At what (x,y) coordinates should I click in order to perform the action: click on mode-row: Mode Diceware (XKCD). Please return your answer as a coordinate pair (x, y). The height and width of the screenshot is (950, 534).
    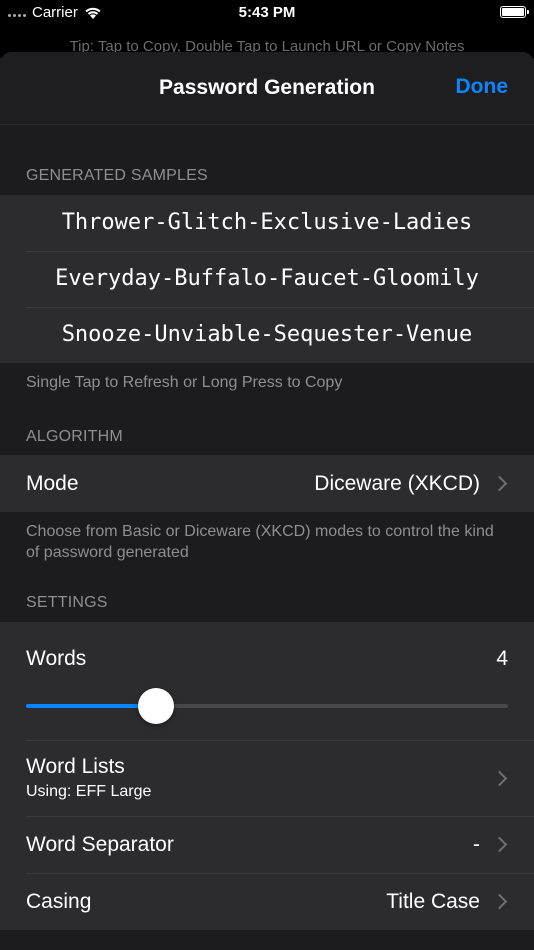
    Looking at the image, I should click on (267, 483).